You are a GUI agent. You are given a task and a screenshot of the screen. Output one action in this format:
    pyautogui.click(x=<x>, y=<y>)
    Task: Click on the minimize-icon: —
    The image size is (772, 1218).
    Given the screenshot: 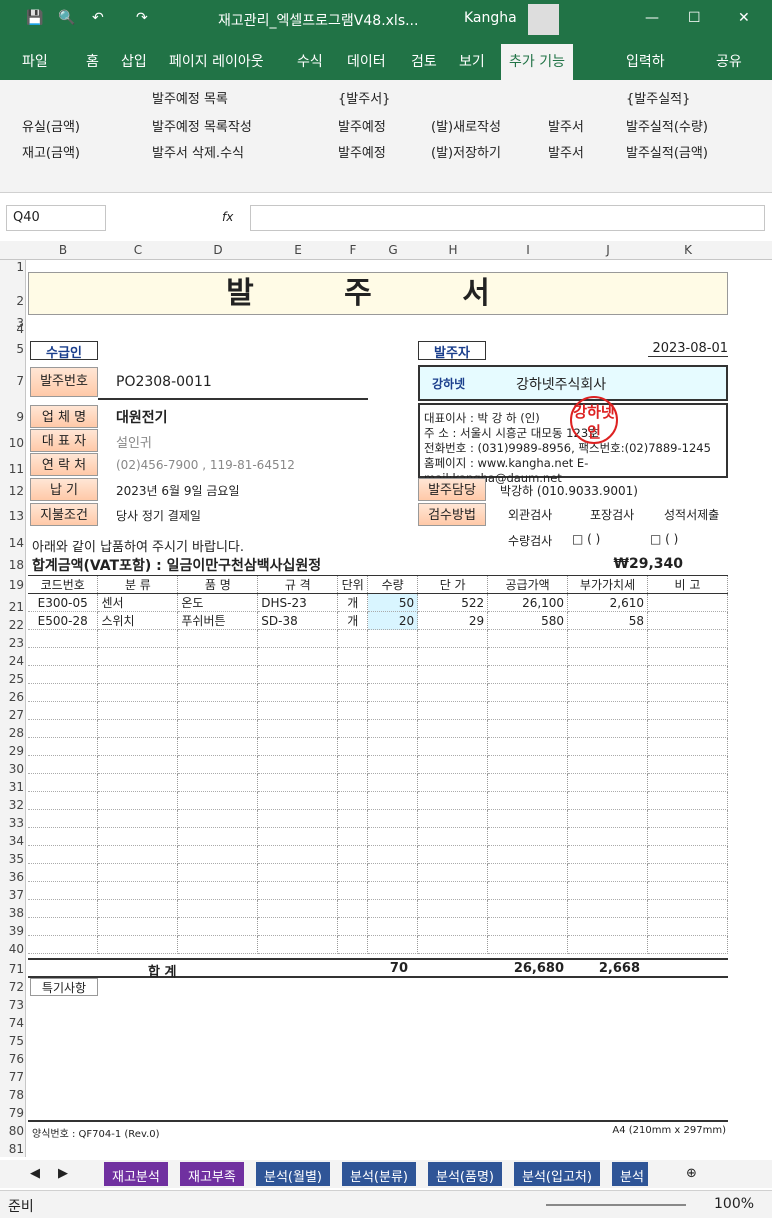 What is the action you would take?
    pyautogui.click(x=652, y=18)
    